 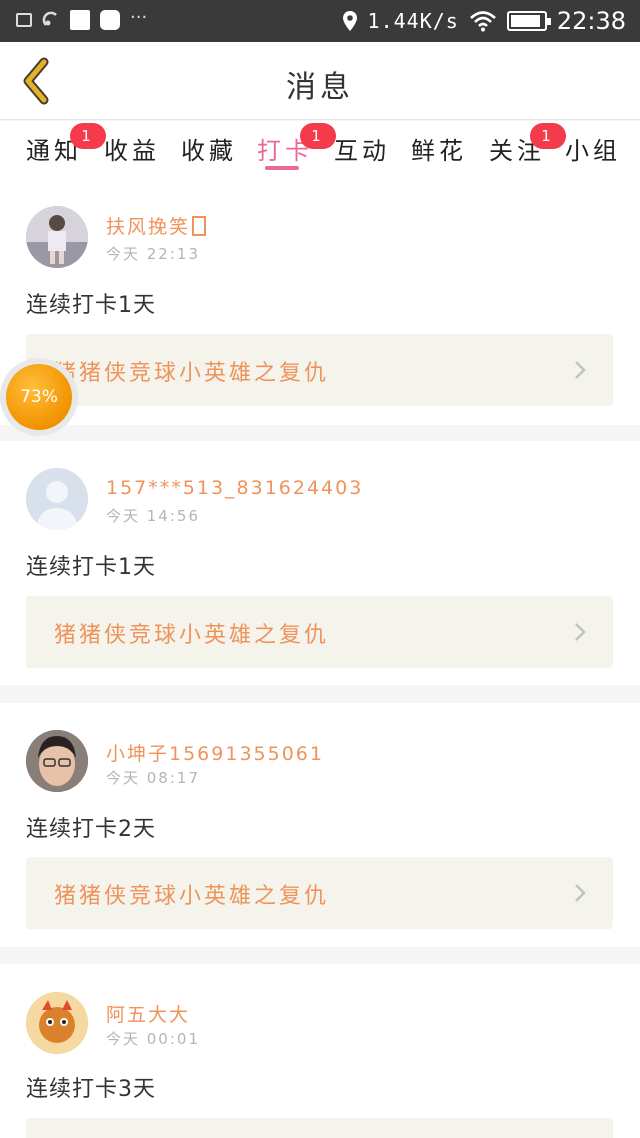 I want to click on tab-label: 收益, so click(x=132, y=151).